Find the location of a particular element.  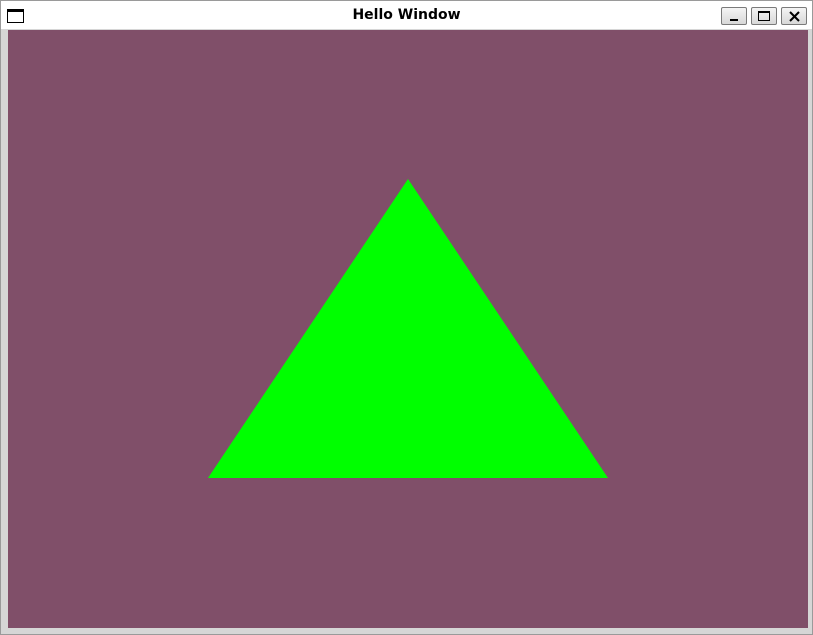

minimize-icon is located at coordinates (734, 20).